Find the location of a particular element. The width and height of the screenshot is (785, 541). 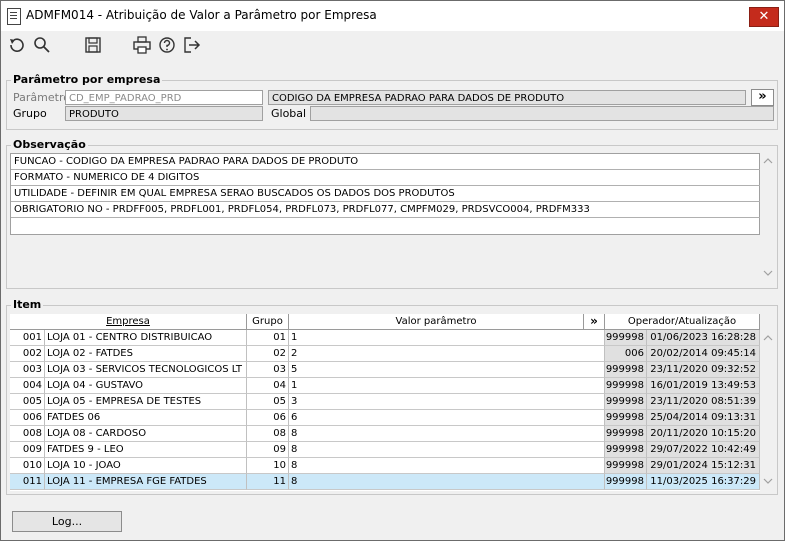

valor-cell: 5 is located at coordinates (447, 370).